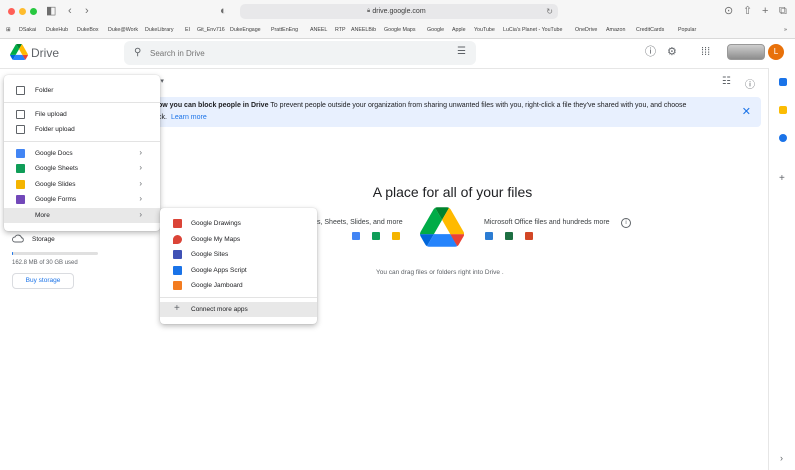 This screenshot has height=470, width=795. I want to click on menu-item-label: More, so click(42, 215).